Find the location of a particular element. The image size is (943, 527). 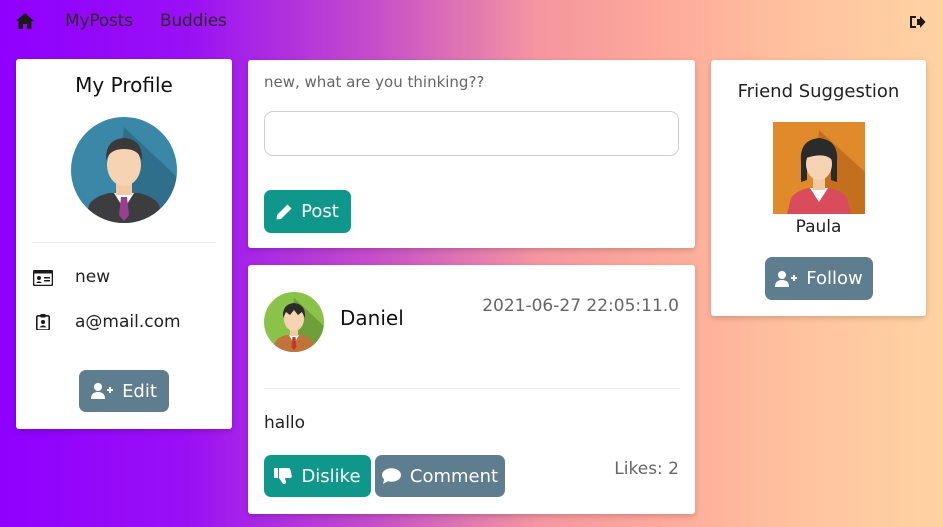

post-button: Post is located at coordinates (307, 211).